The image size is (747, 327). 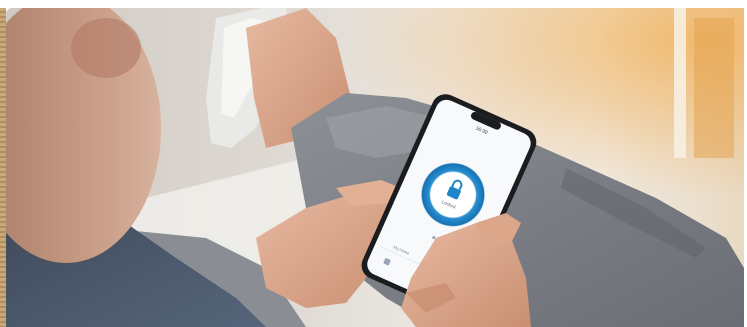 I want to click on ear, so click(x=106, y=48).